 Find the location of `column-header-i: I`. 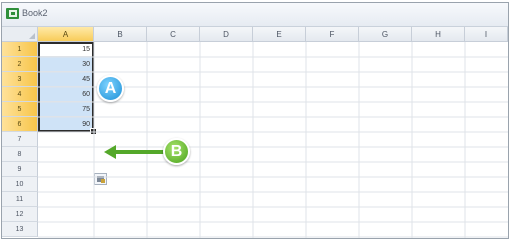

column-header-i: I is located at coordinates (486, 34).